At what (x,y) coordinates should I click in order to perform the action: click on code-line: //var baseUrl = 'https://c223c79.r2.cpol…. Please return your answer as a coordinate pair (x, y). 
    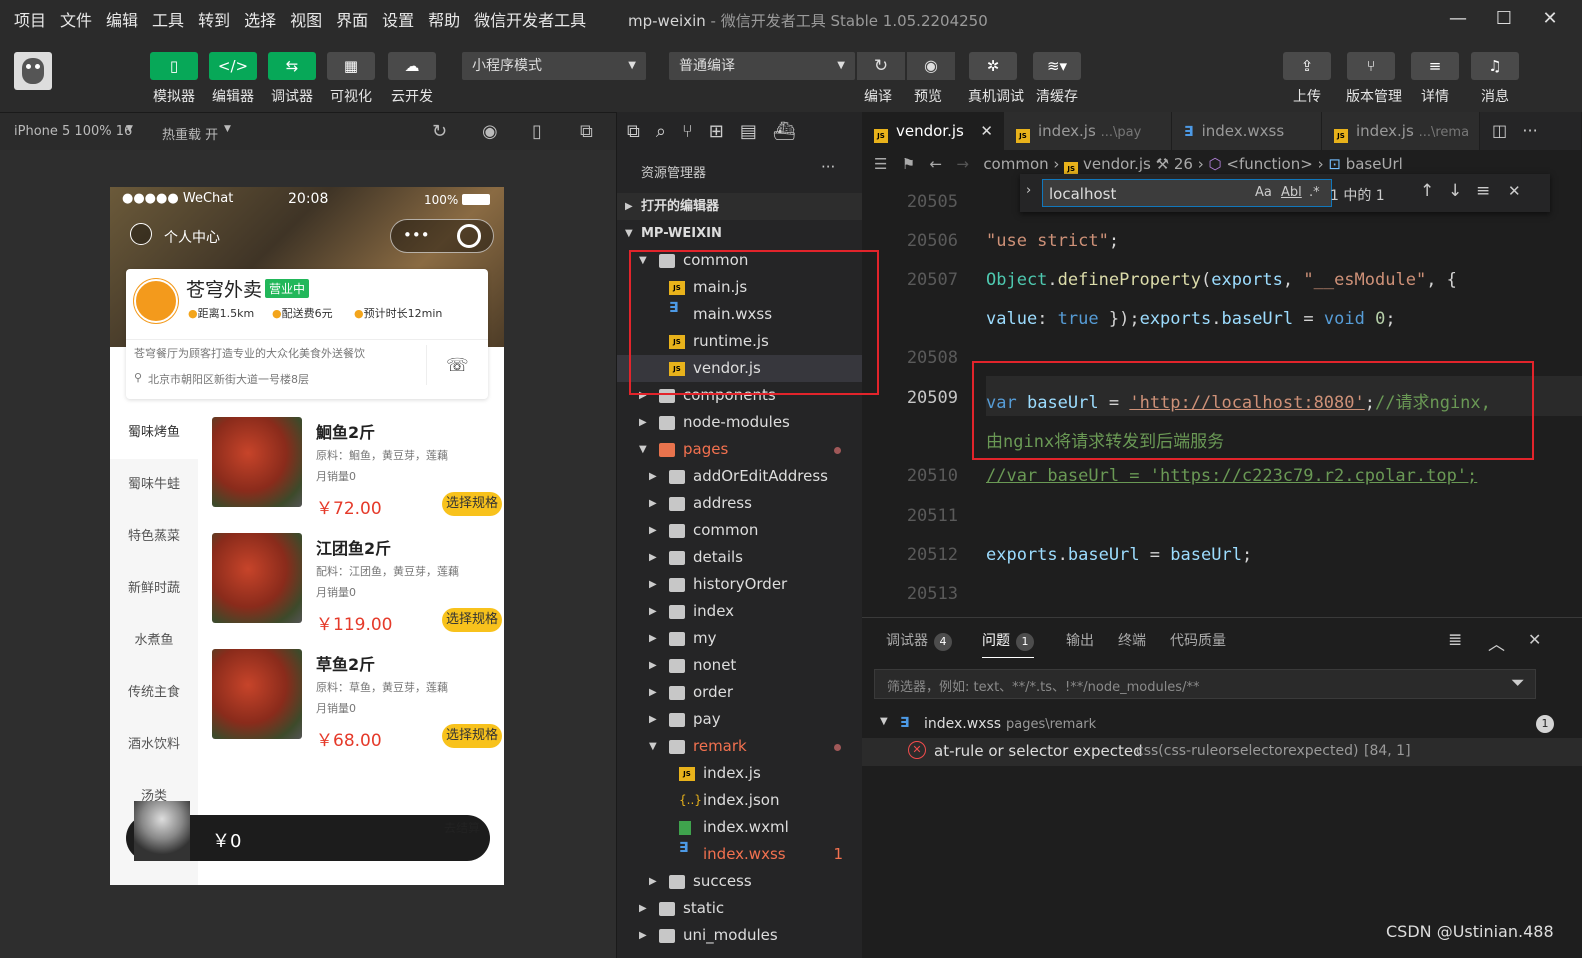
    Looking at the image, I should click on (1231, 476).